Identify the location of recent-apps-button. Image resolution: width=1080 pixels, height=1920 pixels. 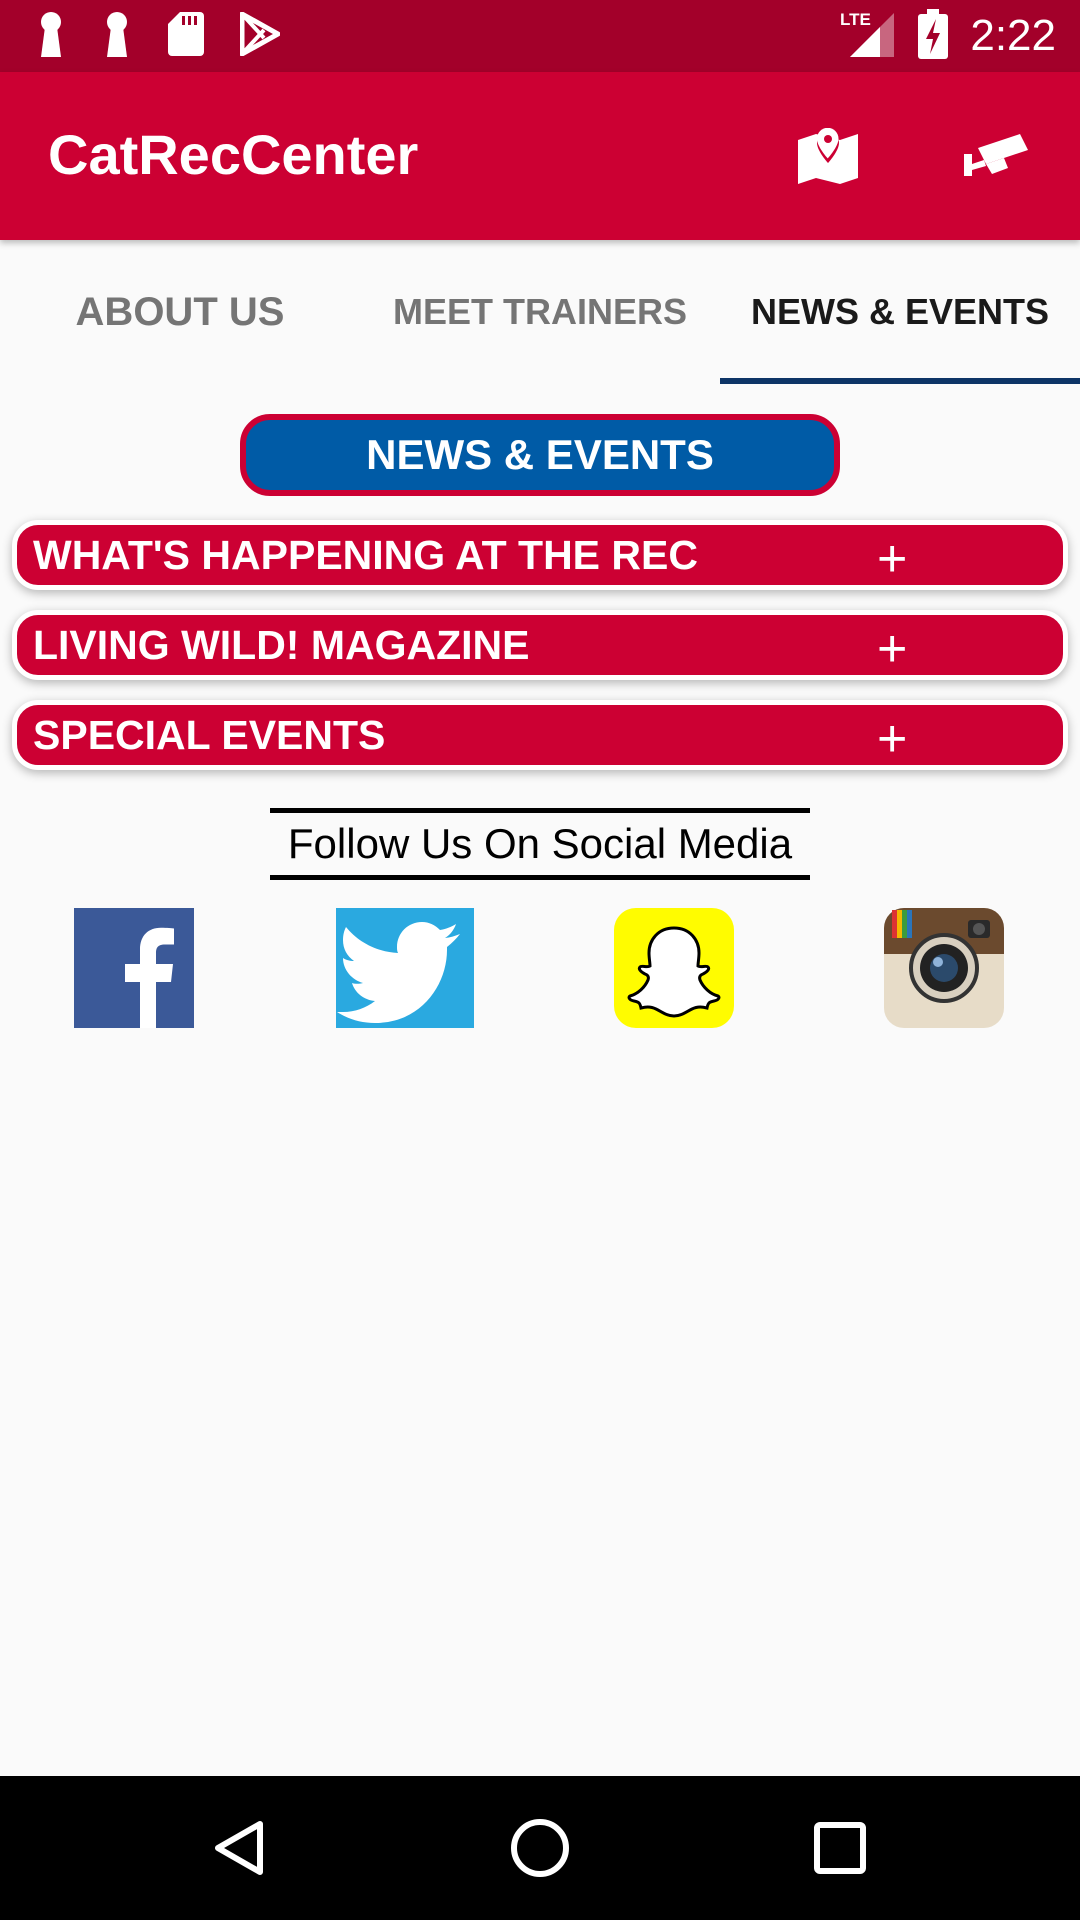
(840, 1848).